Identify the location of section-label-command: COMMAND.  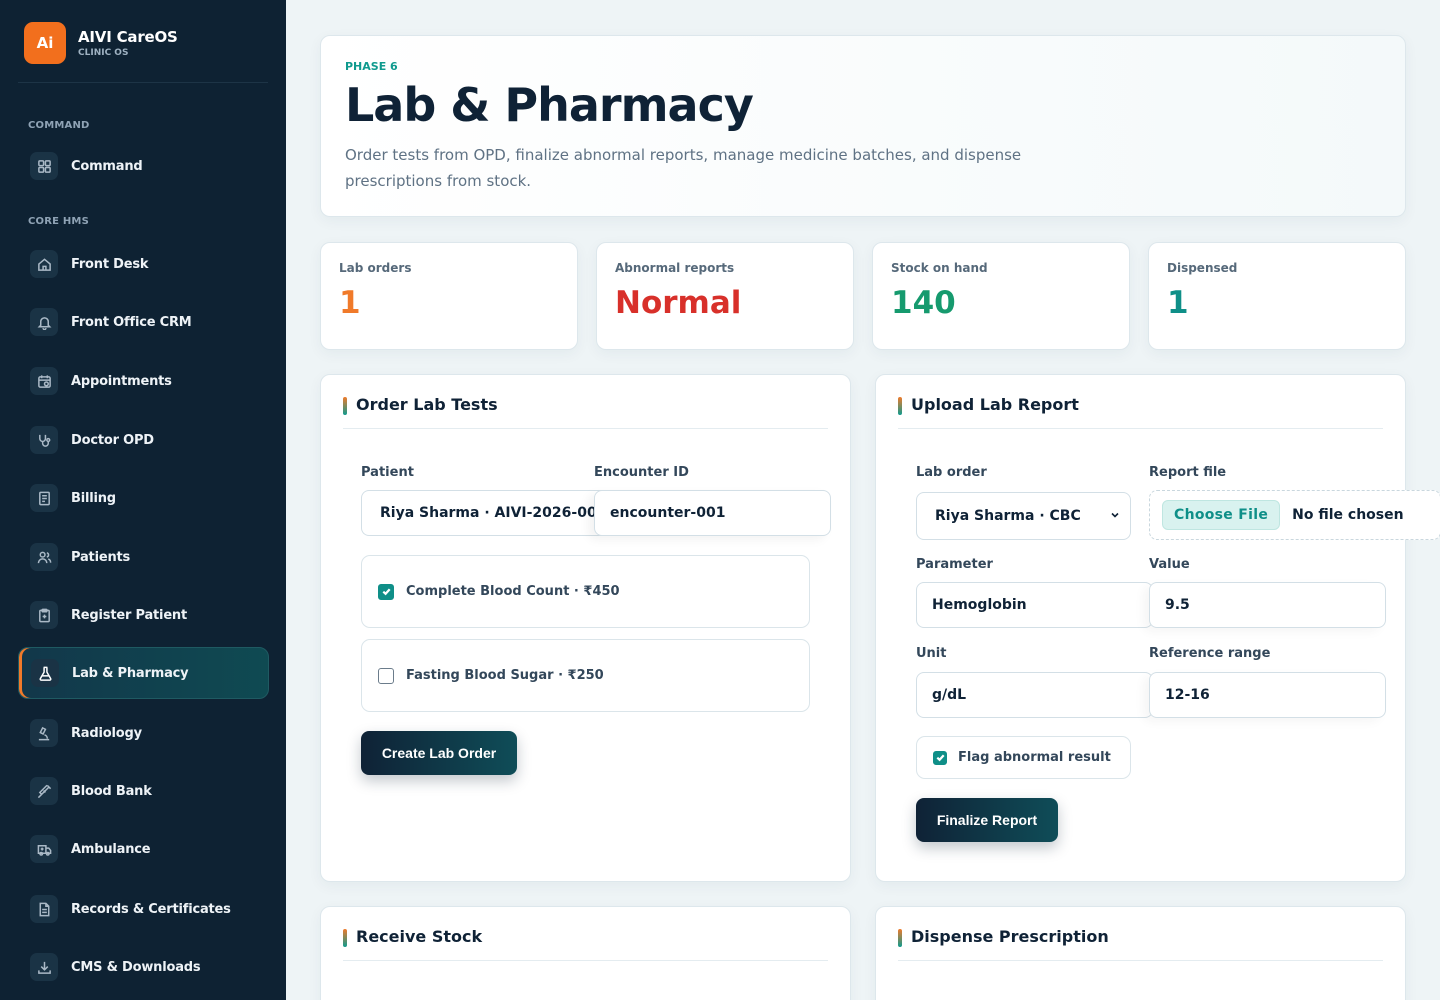
(59, 125).